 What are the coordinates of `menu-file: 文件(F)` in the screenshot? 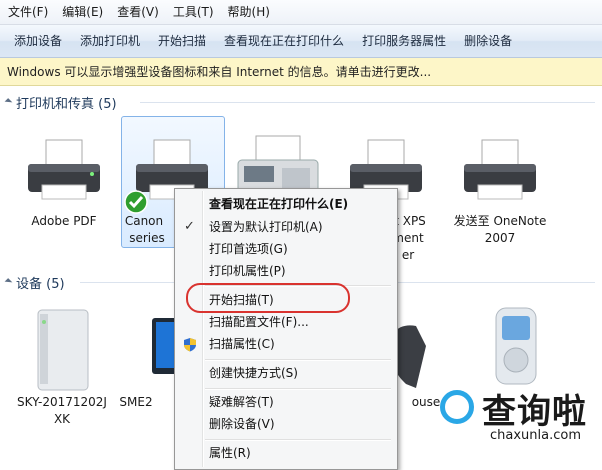 It's located at (27, 12).